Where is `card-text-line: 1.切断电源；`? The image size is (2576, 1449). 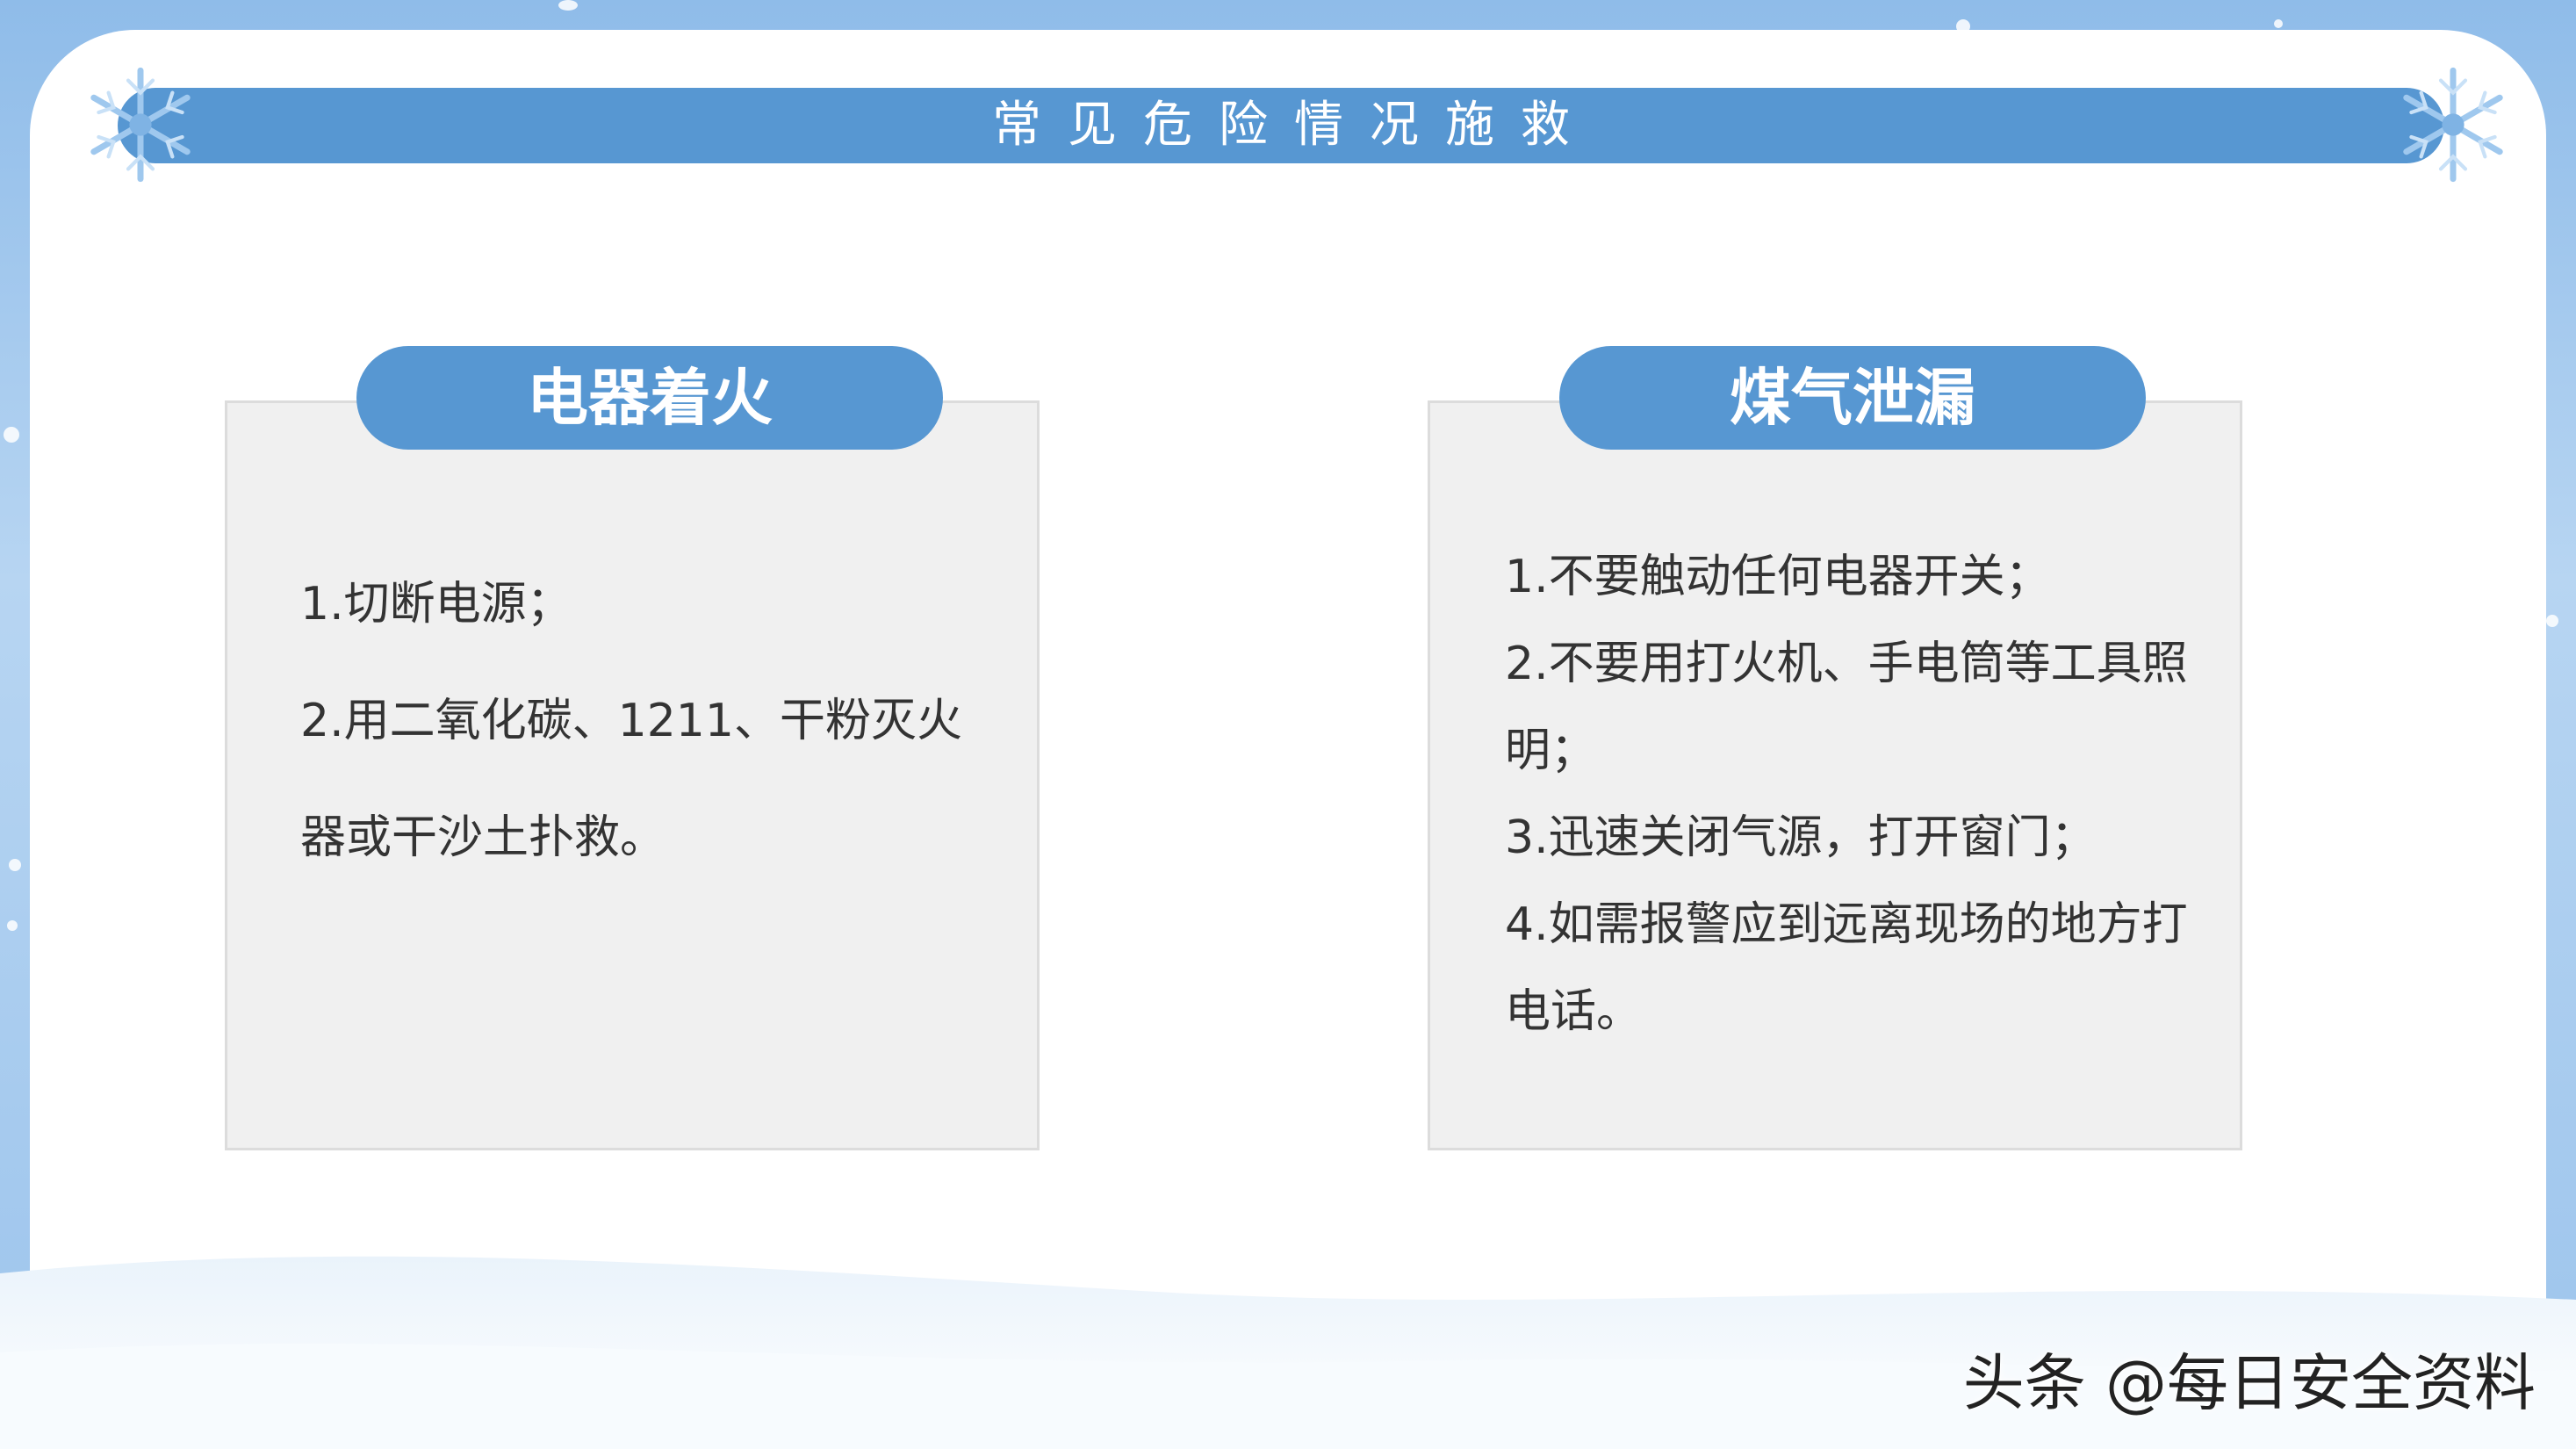 card-text-line: 1.切断电源； is located at coordinates (436, 604).